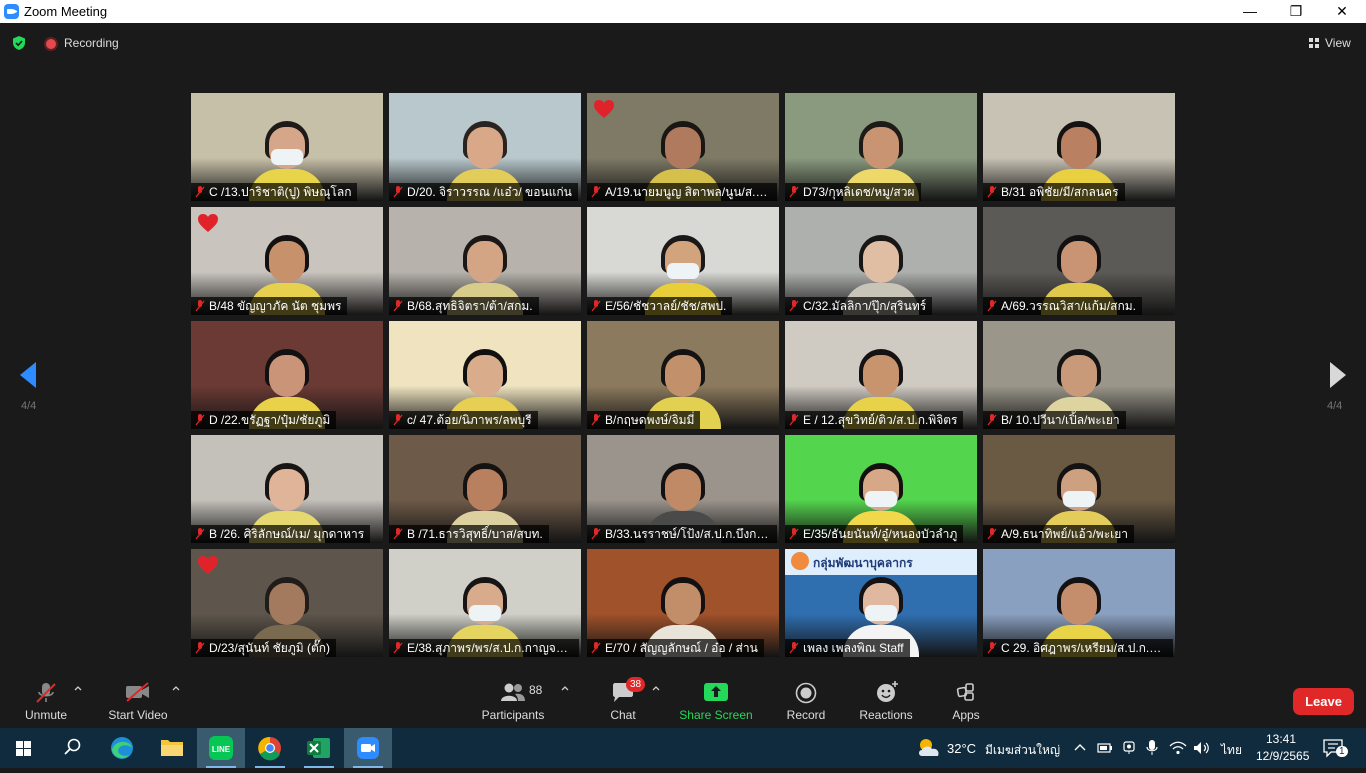 Image resolution: width=1366 pixels, height=773 pixels. Describe the element at coordinates (1281, 739) in the screenshot. I see `clock-time: 13:41` at that location.